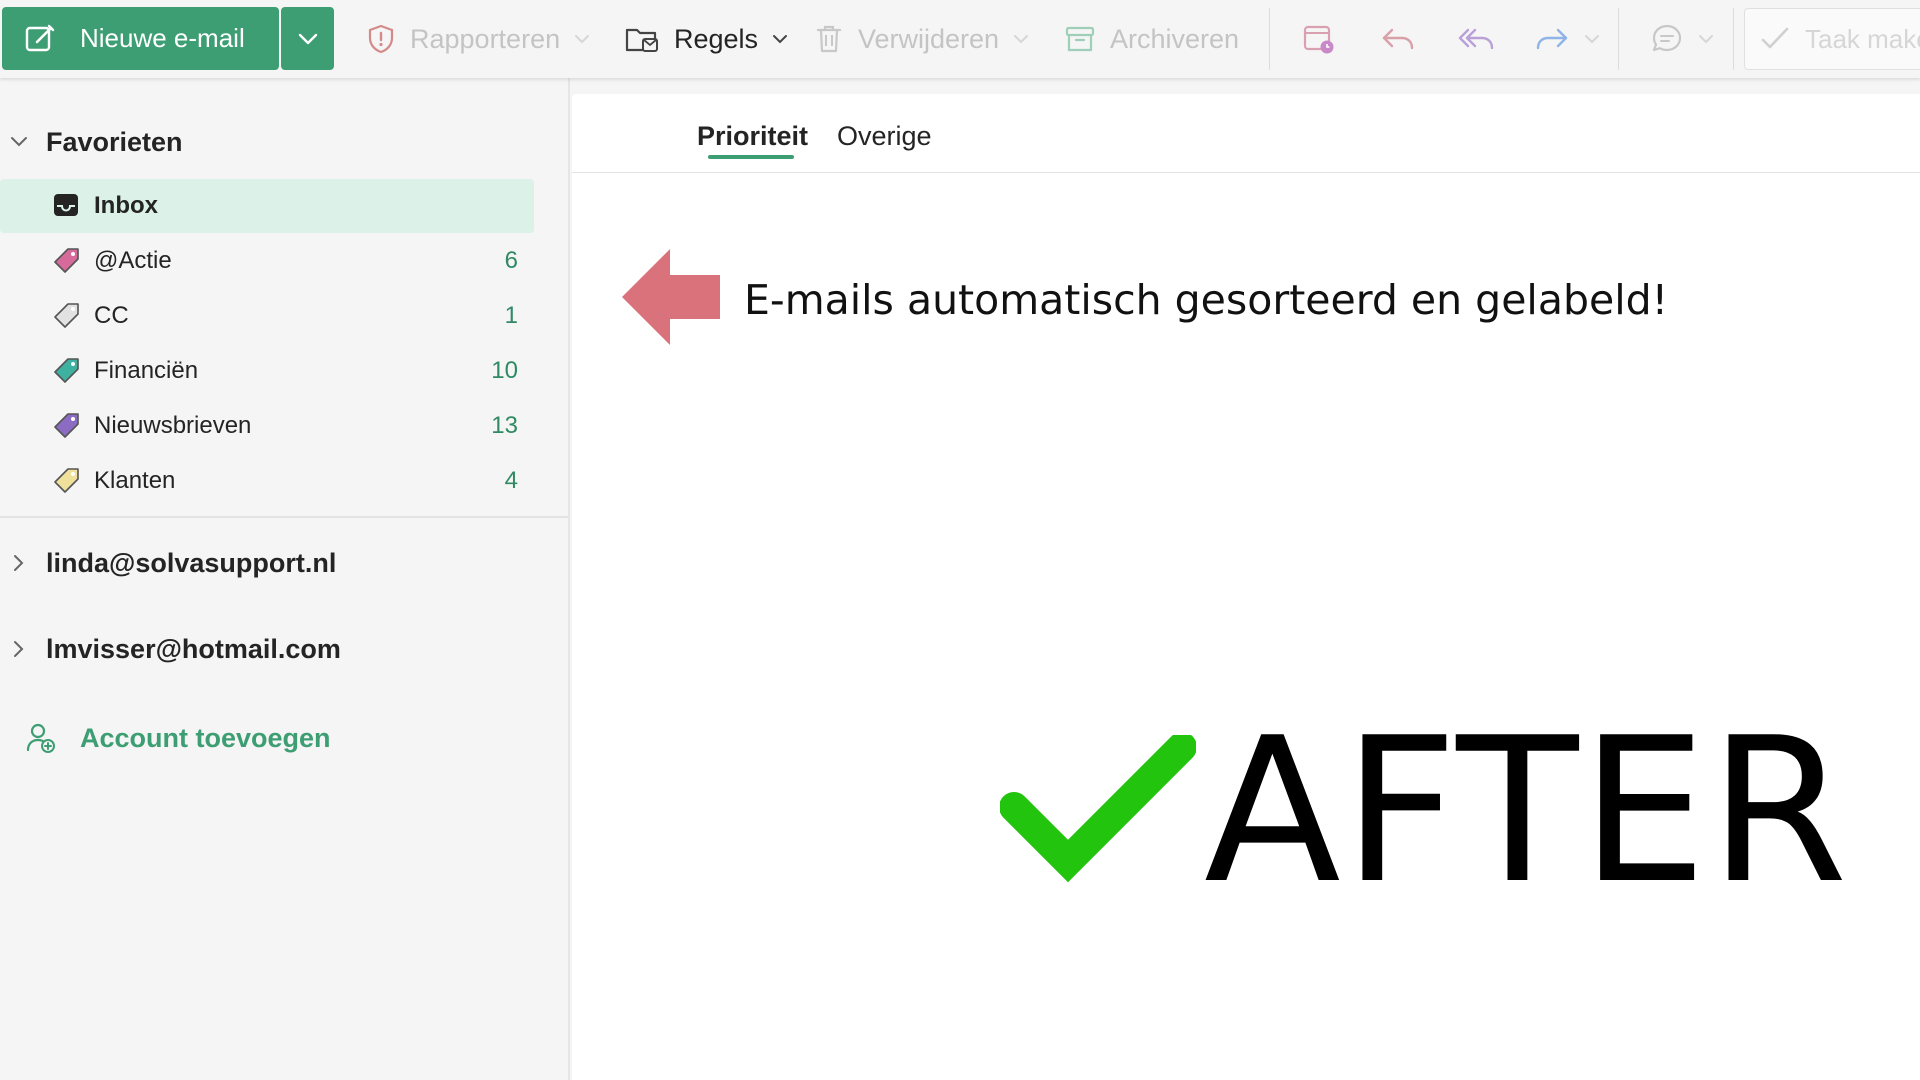 This screenshot has height=1080, width=1920. What do you see at coordinates (1080, 39) in the screenshot?
I see `archive-icon` at bounding box center [1080, 39].